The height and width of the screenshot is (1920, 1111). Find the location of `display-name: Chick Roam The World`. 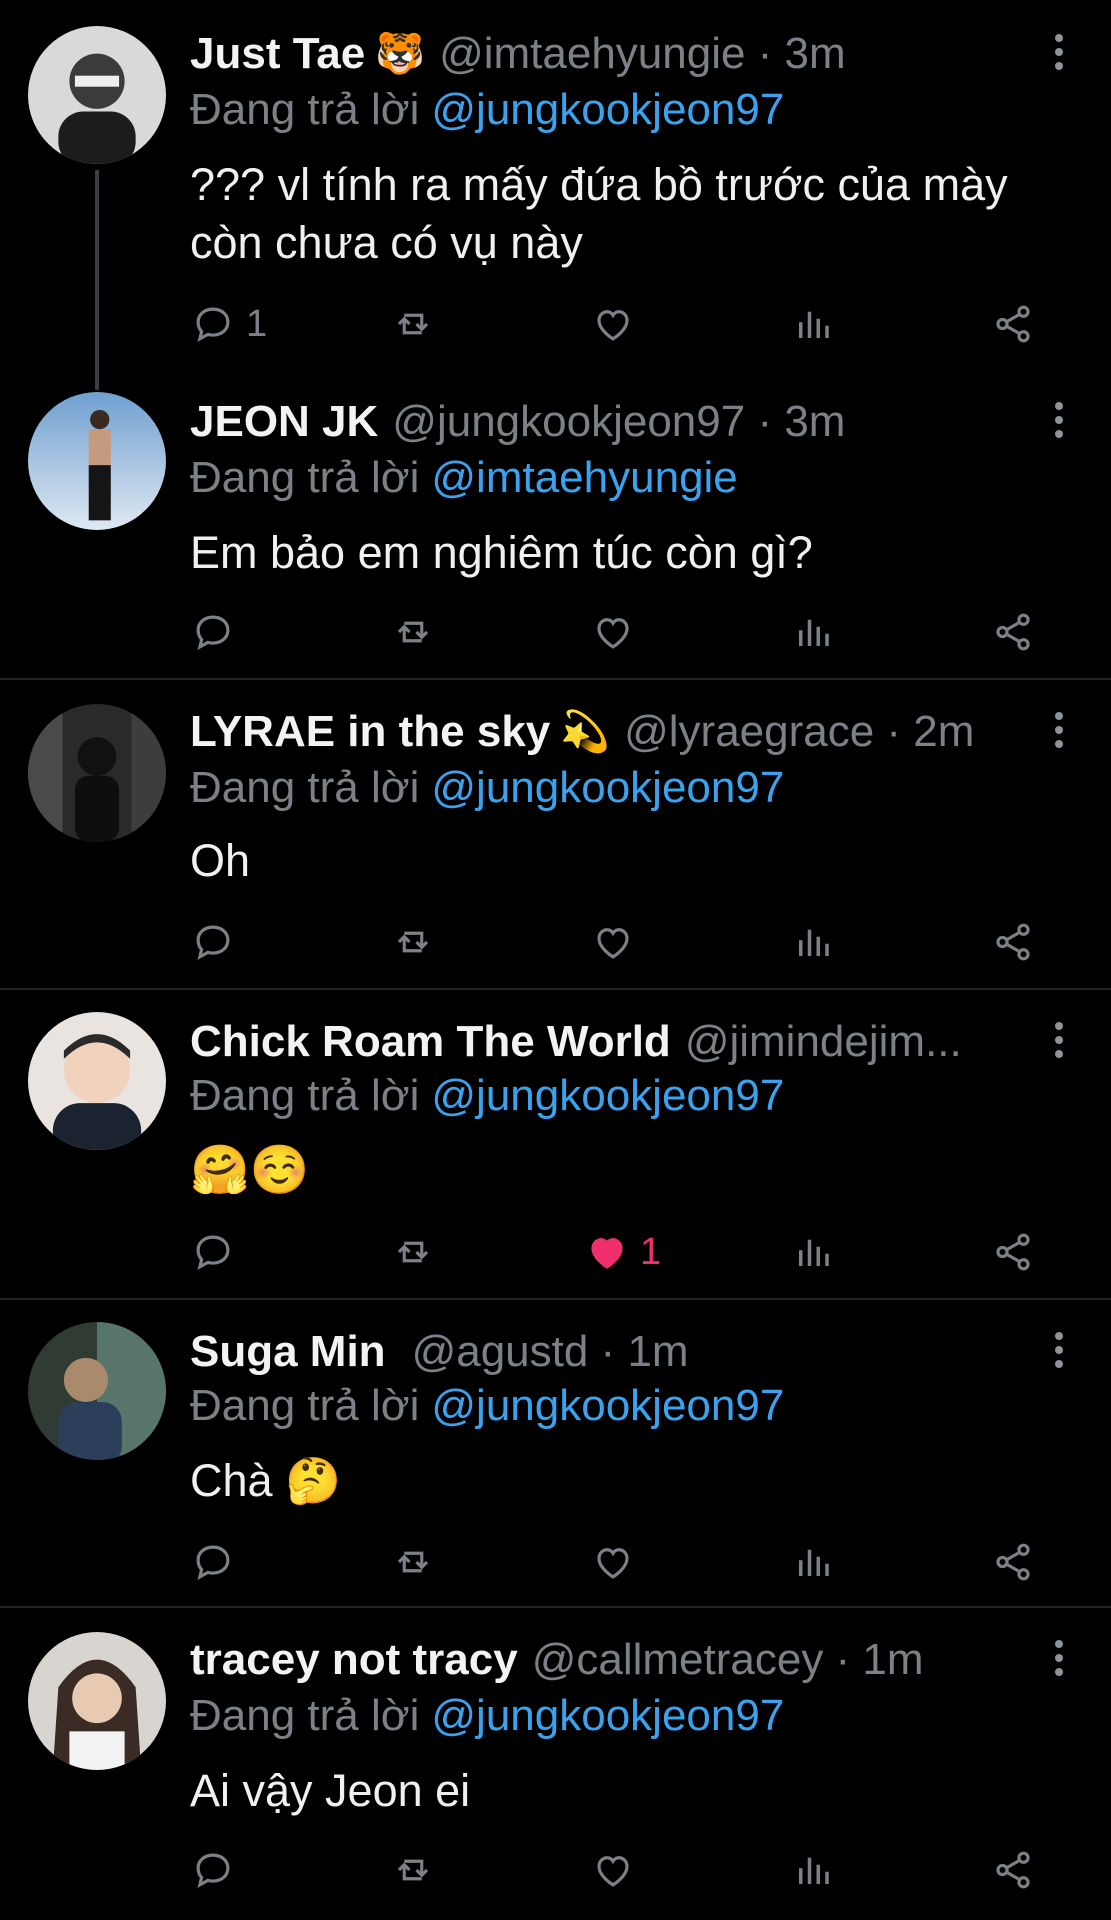

display-name: Chick Roam The World is located at coordinates (430, 1042).